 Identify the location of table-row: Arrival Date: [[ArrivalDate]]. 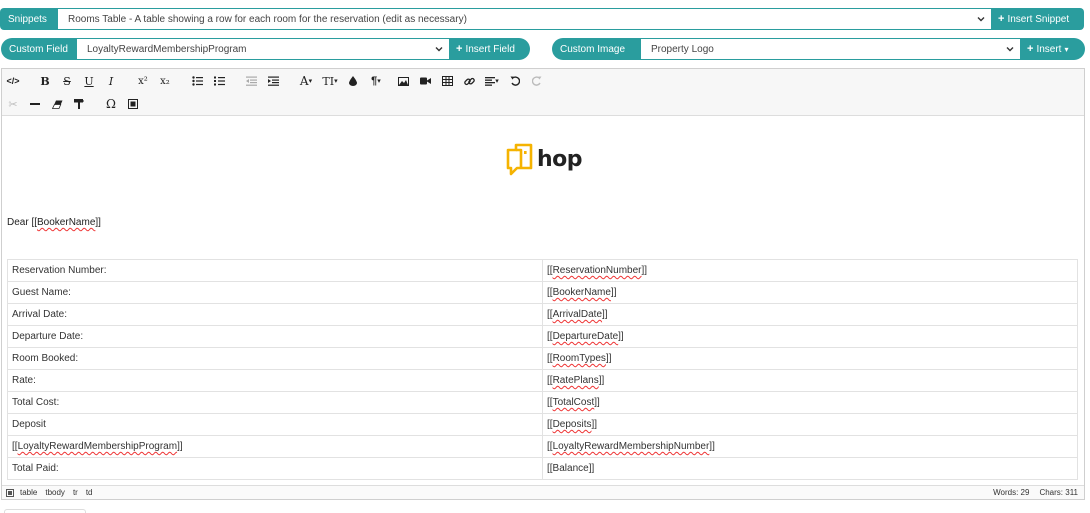
(542, 314).